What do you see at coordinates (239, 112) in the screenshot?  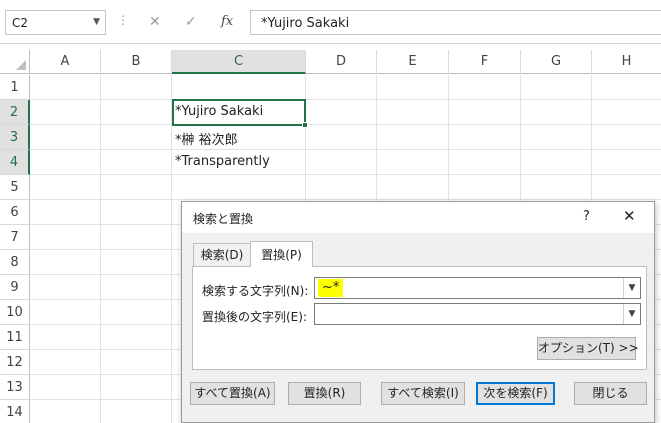 I see `active-cell-border` at bounding box center [239, 112].